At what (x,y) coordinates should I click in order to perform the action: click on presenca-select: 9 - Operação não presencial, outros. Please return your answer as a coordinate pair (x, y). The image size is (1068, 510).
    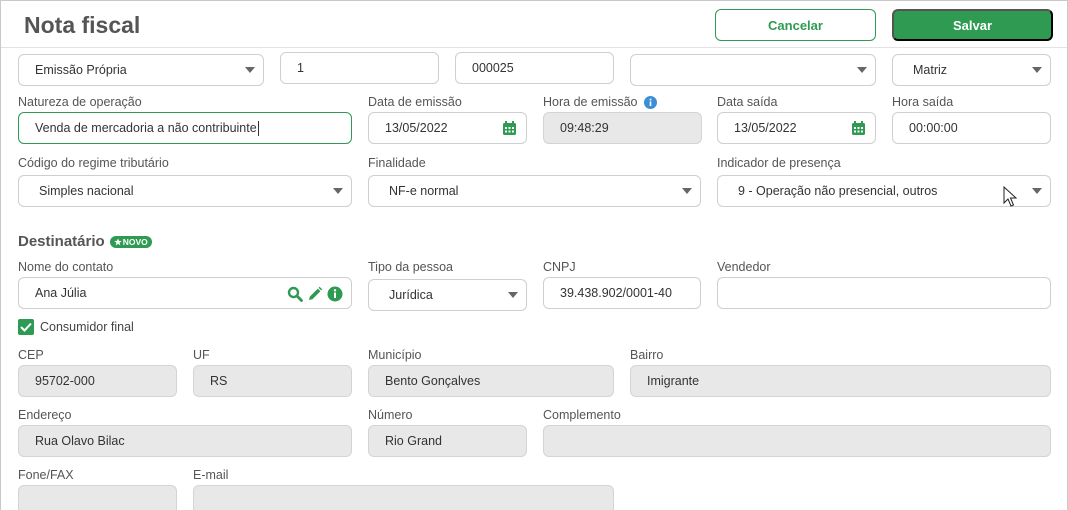
    Looking at the image, I should click on (884, 191).